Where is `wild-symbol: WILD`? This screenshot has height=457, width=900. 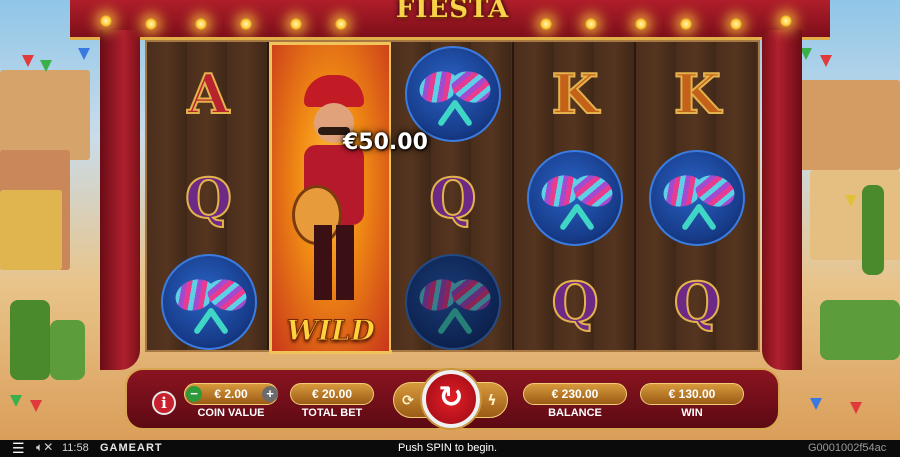
wild-symbol: WILD is located at coordinates (331, 198).